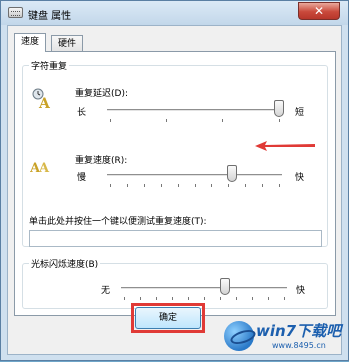 The height and width of the screenshot is (362, 349). I want to click on cursor-blink-min-label: 无, so click(106, 291).